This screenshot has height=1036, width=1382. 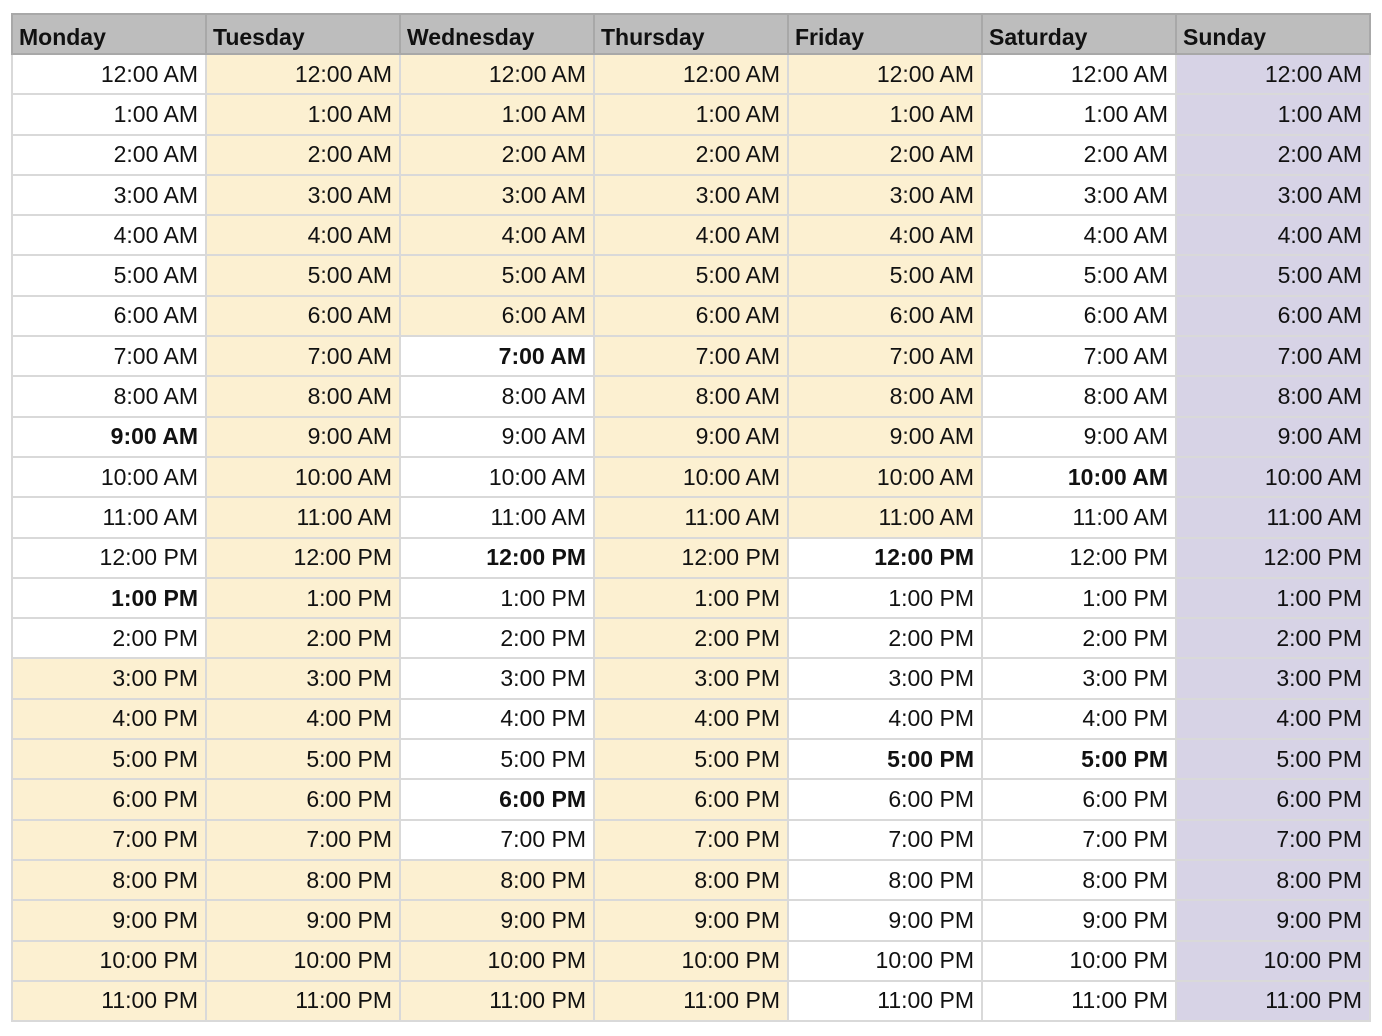 I want to click on time-slot-cell: 11:00 PM, so click(x=497, y=1001).